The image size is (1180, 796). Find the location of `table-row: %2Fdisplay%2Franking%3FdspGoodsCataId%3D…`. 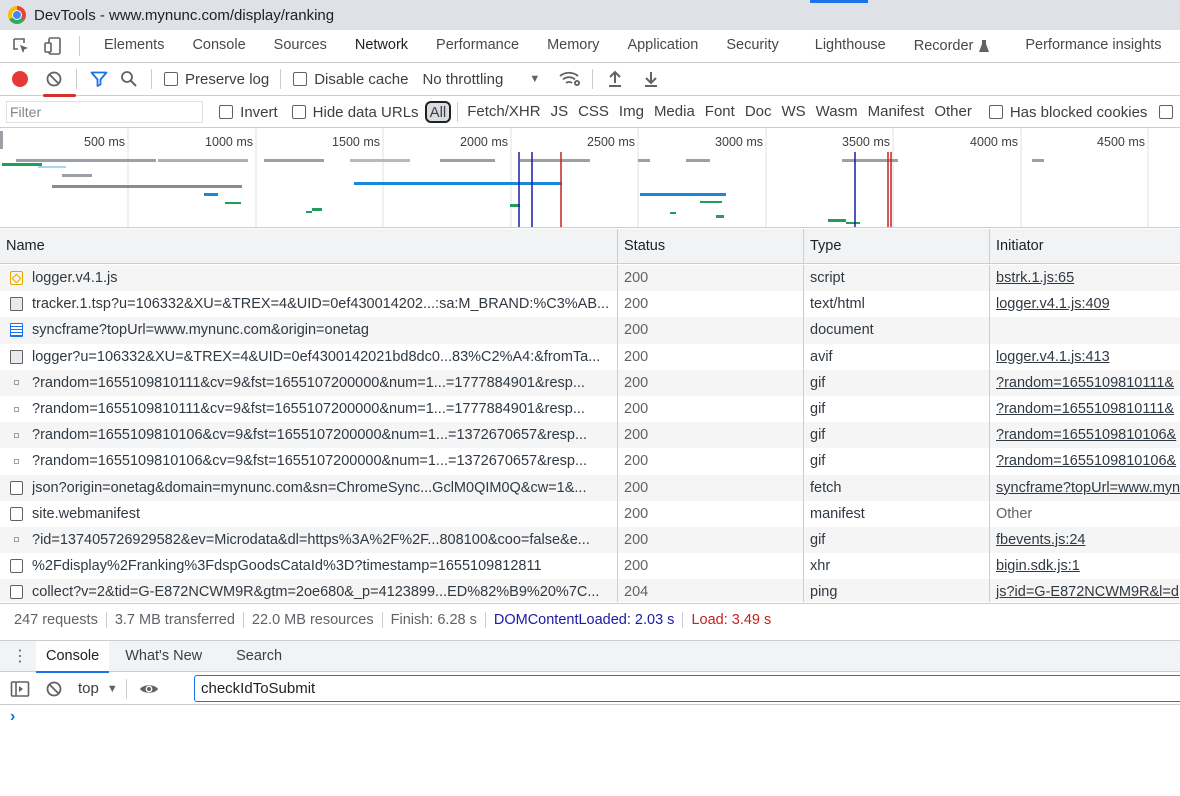

table-row: %2Fdisplay%2Franking%3FdspGoodsCataId%3D… is located at coordinates (590, 566).